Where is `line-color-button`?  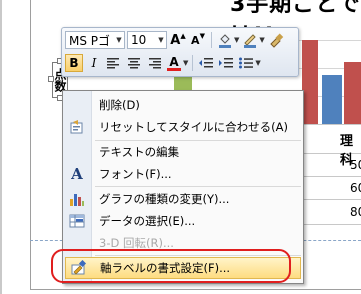
line-color-button is located at coordinates (250, 40).